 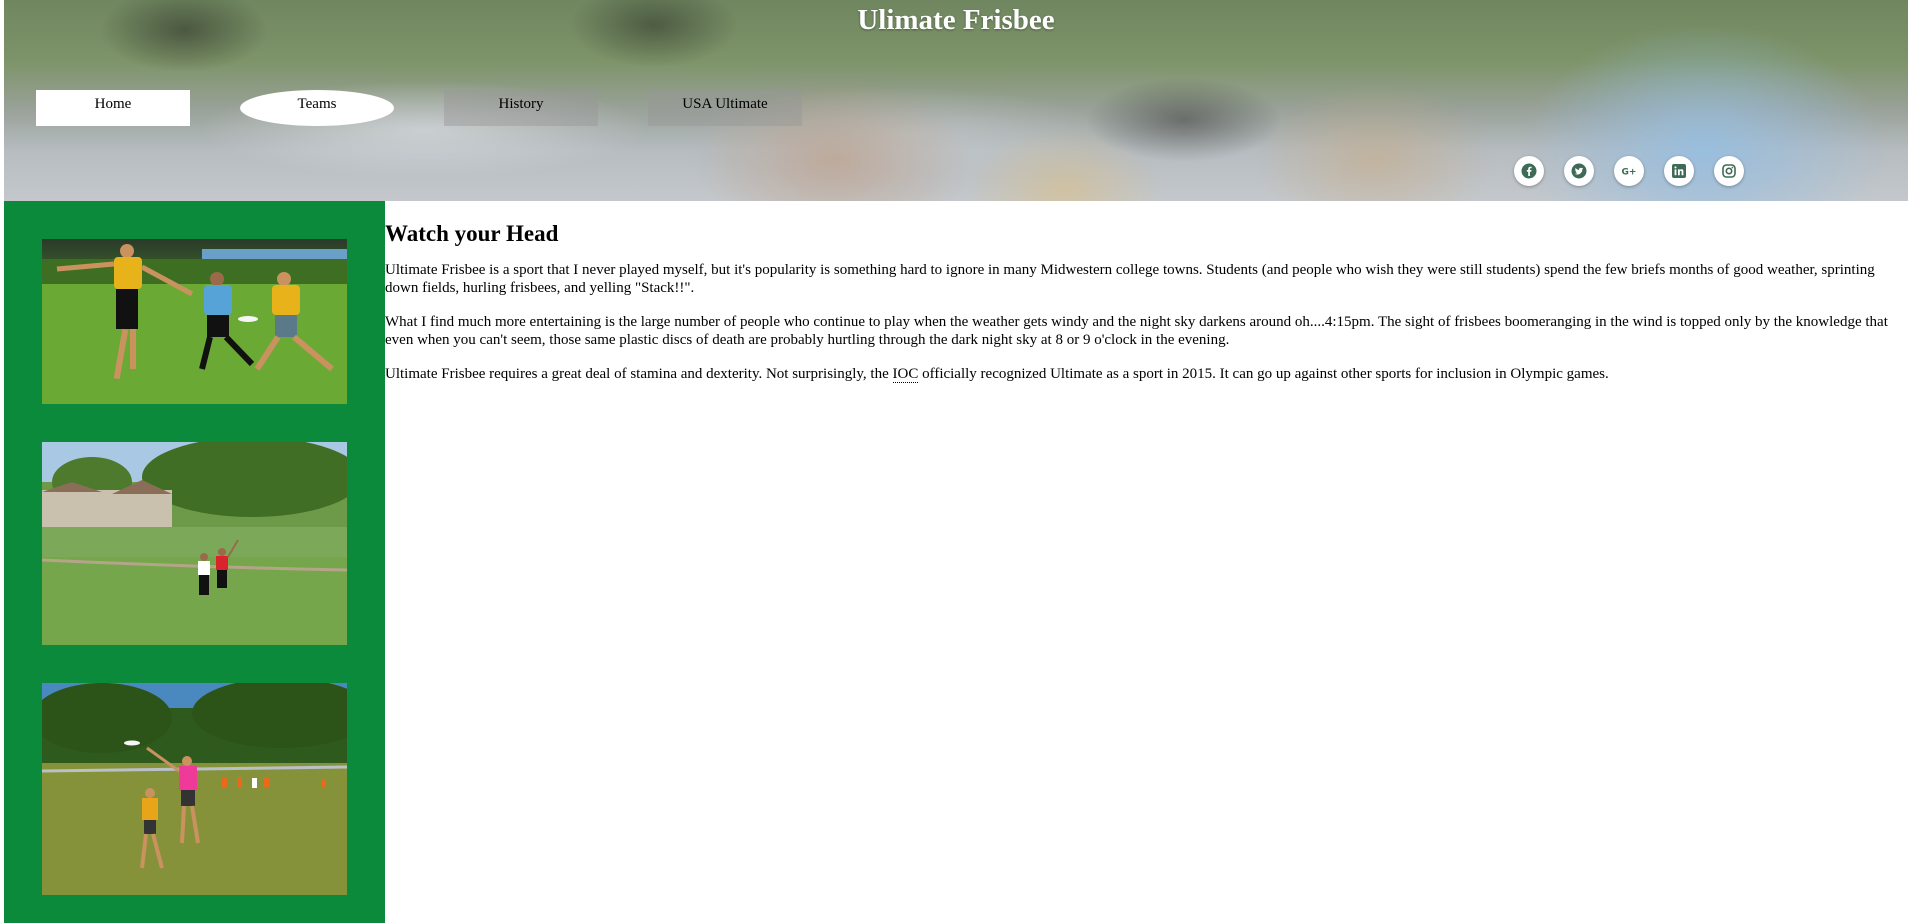 I want to click on facebook-link, so click(x=1529, y=171).